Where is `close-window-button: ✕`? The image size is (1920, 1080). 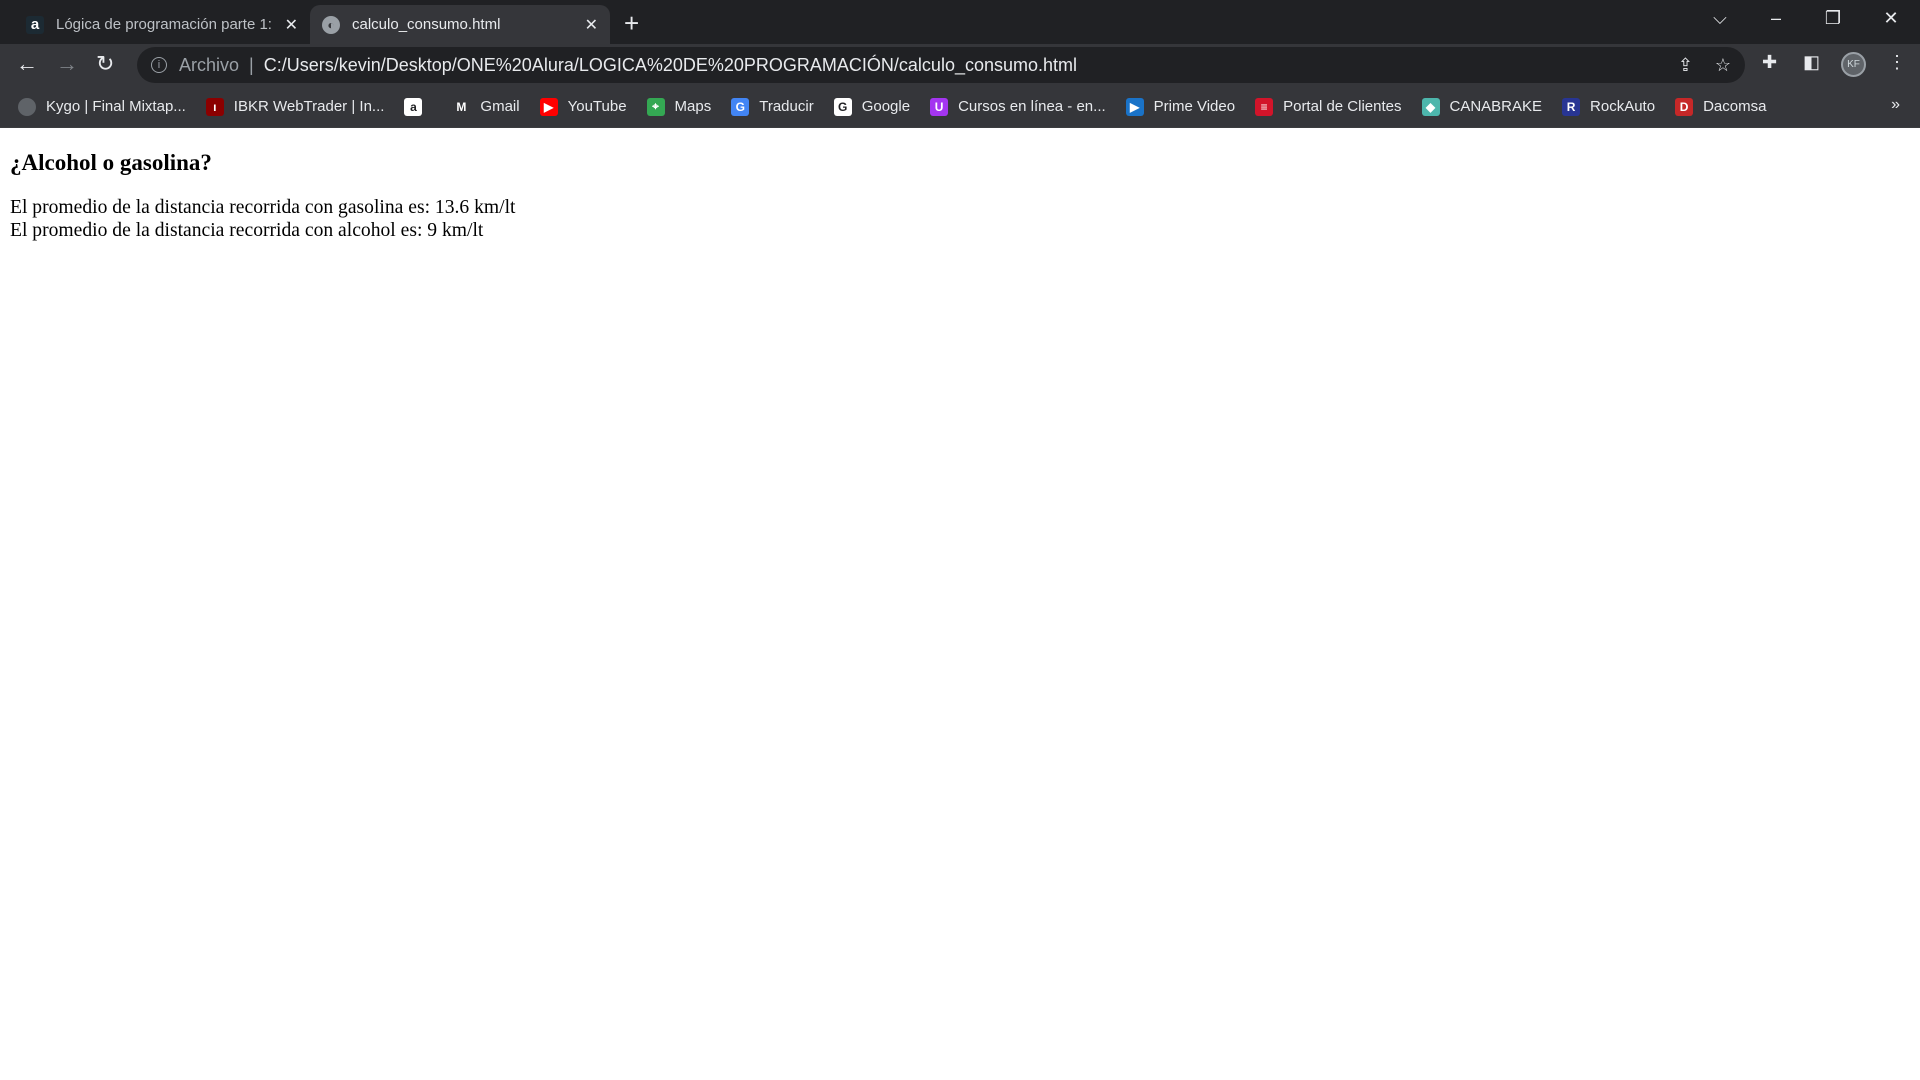
close-window-button: ✕ is located at coordinates (1891, 18).